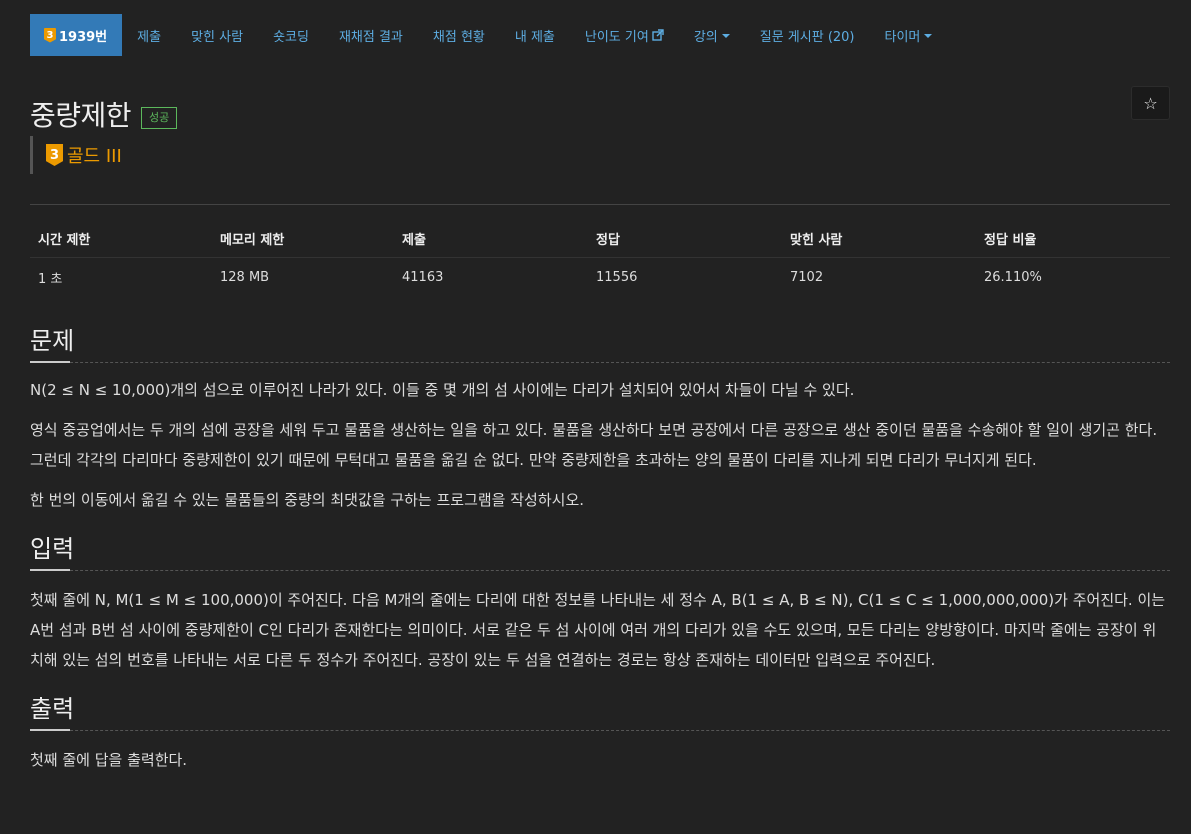  What do you see at coordinates (807, 277) in the screenshot?
I see `solved-users-value: 7102` at bounding box center [807, 277].